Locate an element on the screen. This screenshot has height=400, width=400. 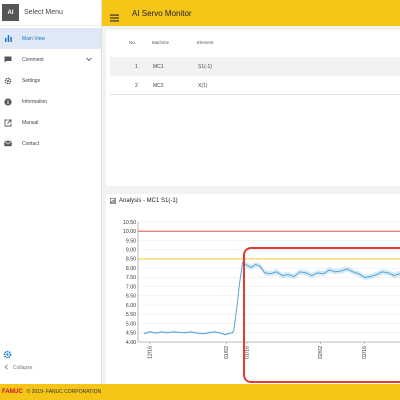
sidebar-item-main-view: Main View is located at coordinates (50, 38).